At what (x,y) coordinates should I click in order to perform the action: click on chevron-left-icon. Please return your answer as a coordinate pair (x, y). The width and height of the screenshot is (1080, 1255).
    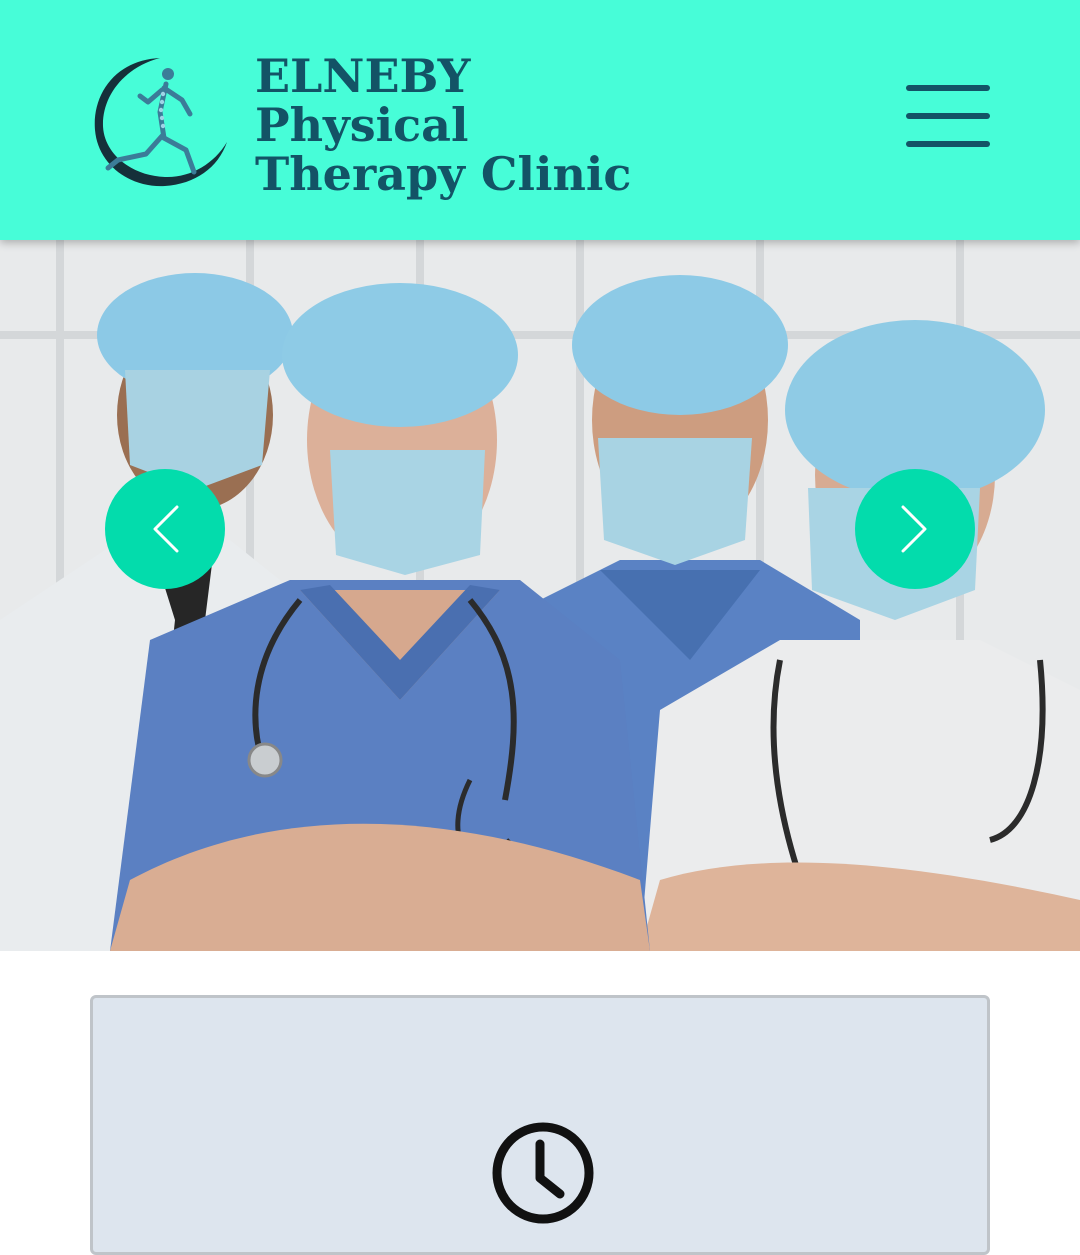
    Looking at the image, I should click on (166, 529).